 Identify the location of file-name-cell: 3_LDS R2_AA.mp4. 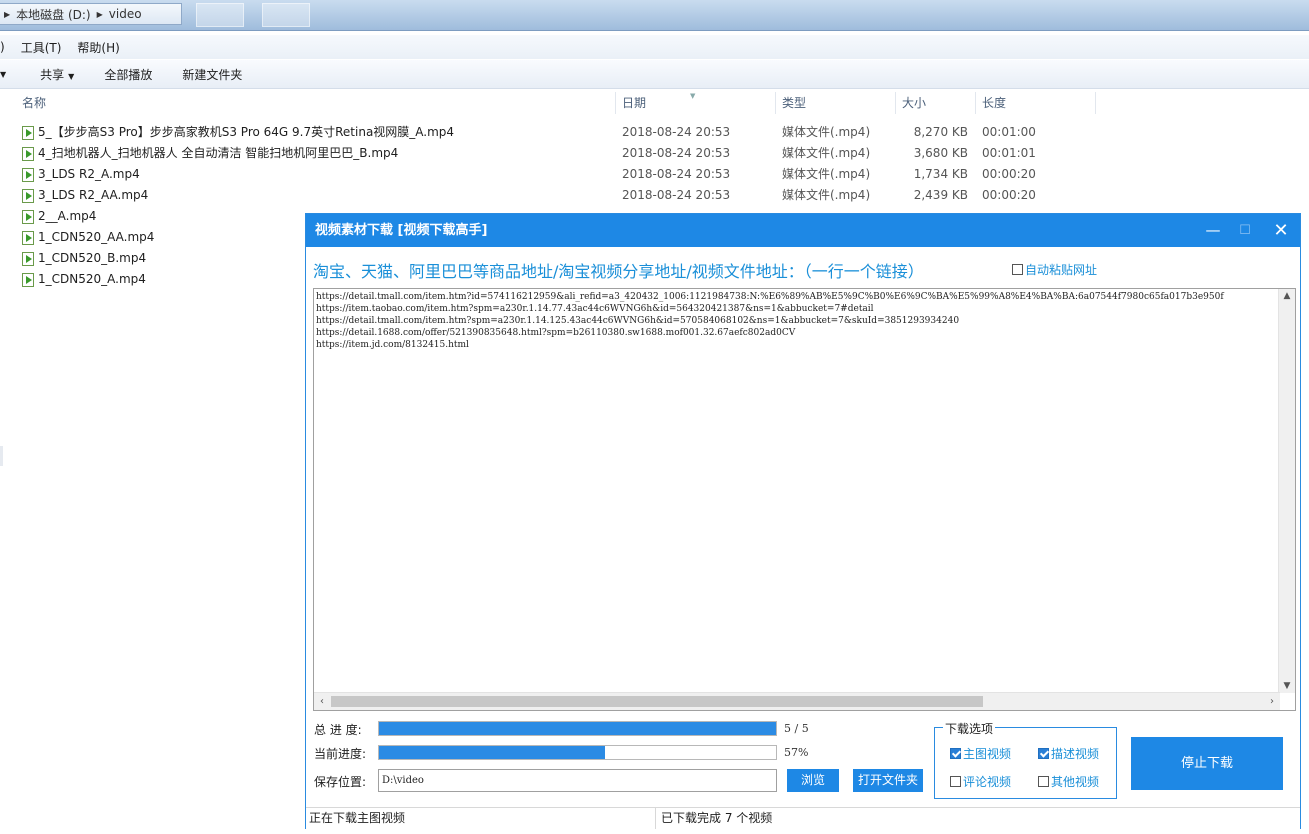
(85, 195).